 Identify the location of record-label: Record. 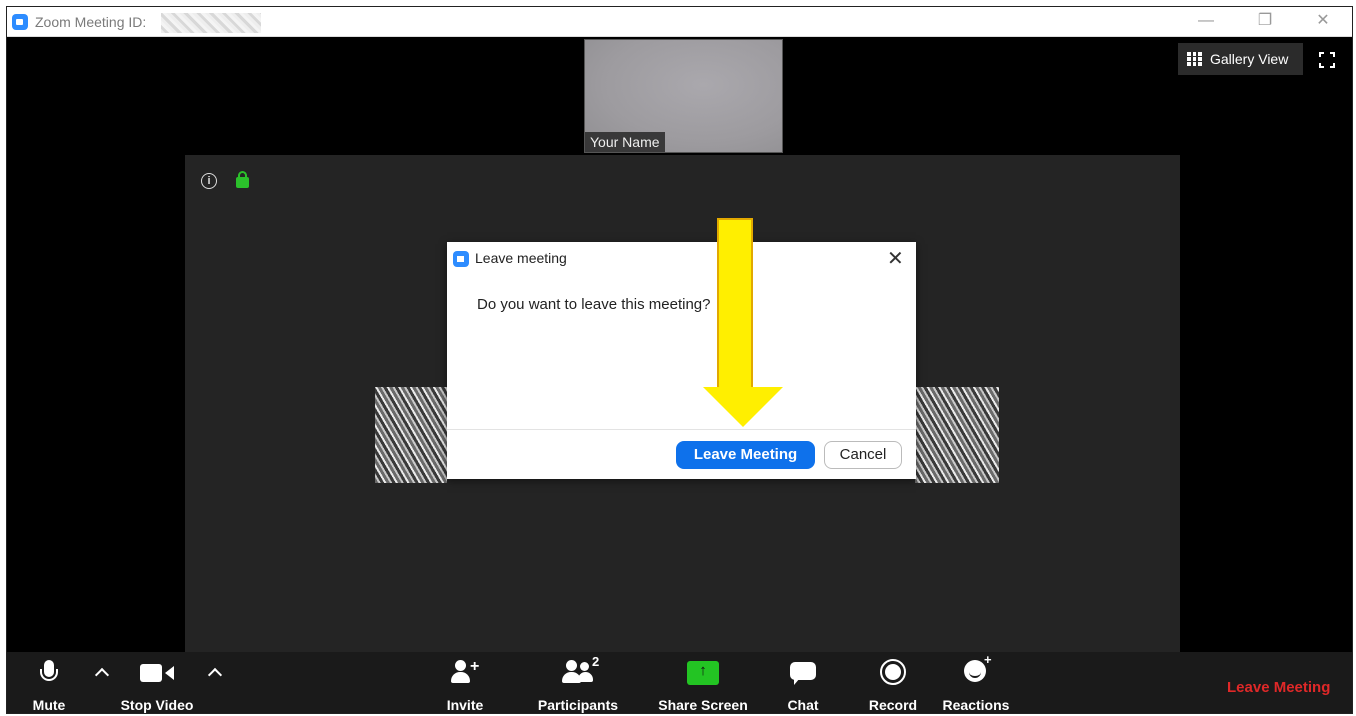
(893, 705).